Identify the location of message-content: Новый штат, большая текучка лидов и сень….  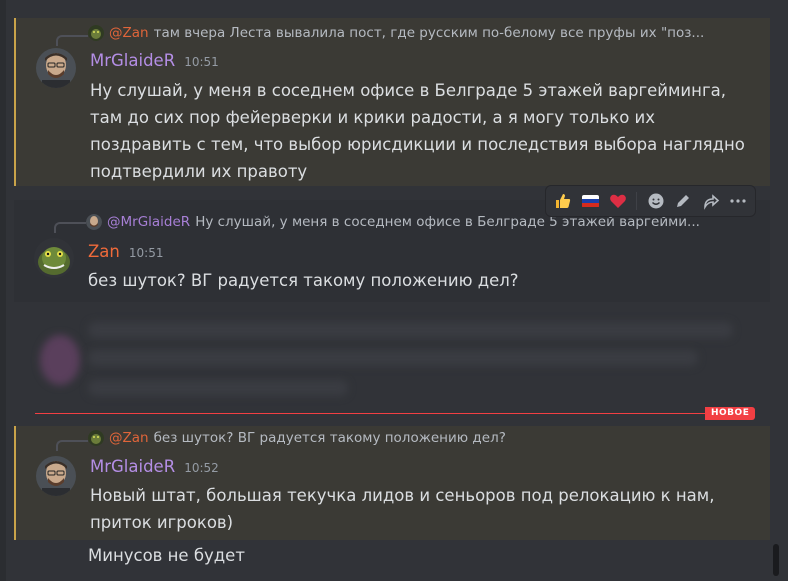
(425, 509).